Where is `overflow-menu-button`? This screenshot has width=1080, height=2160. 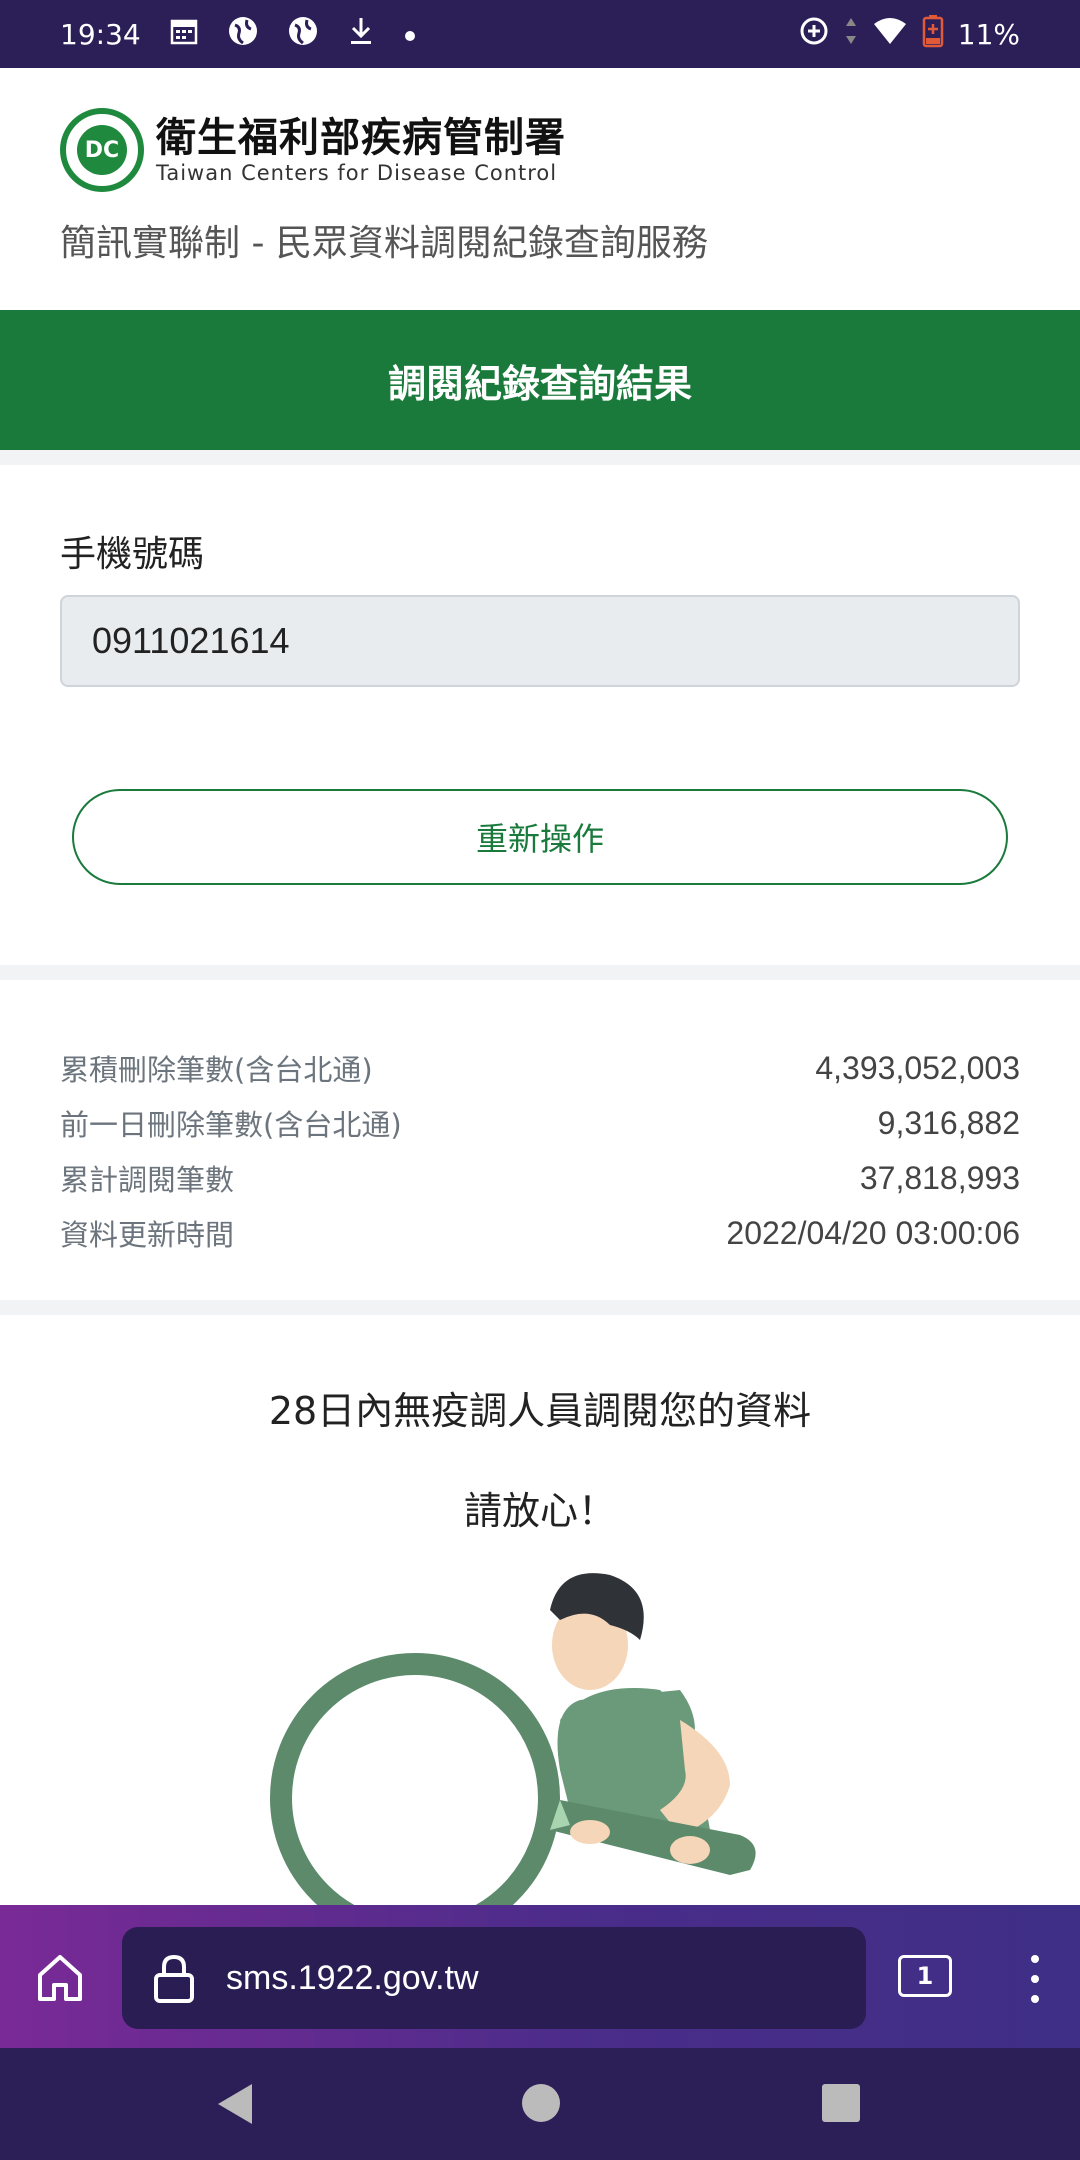
overflow-menu-button is located at coordinates (1035, 1979).